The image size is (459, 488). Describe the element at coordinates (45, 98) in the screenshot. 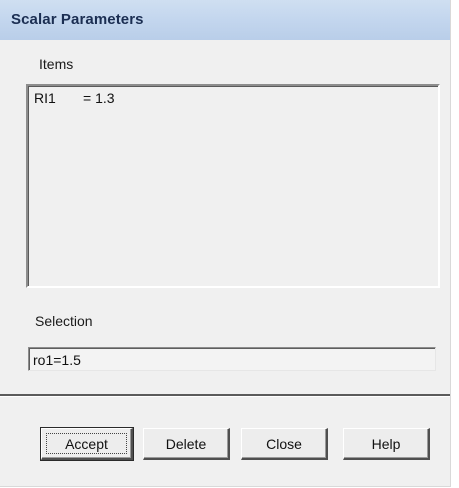

I see `list-item-name: RI1` at that location.